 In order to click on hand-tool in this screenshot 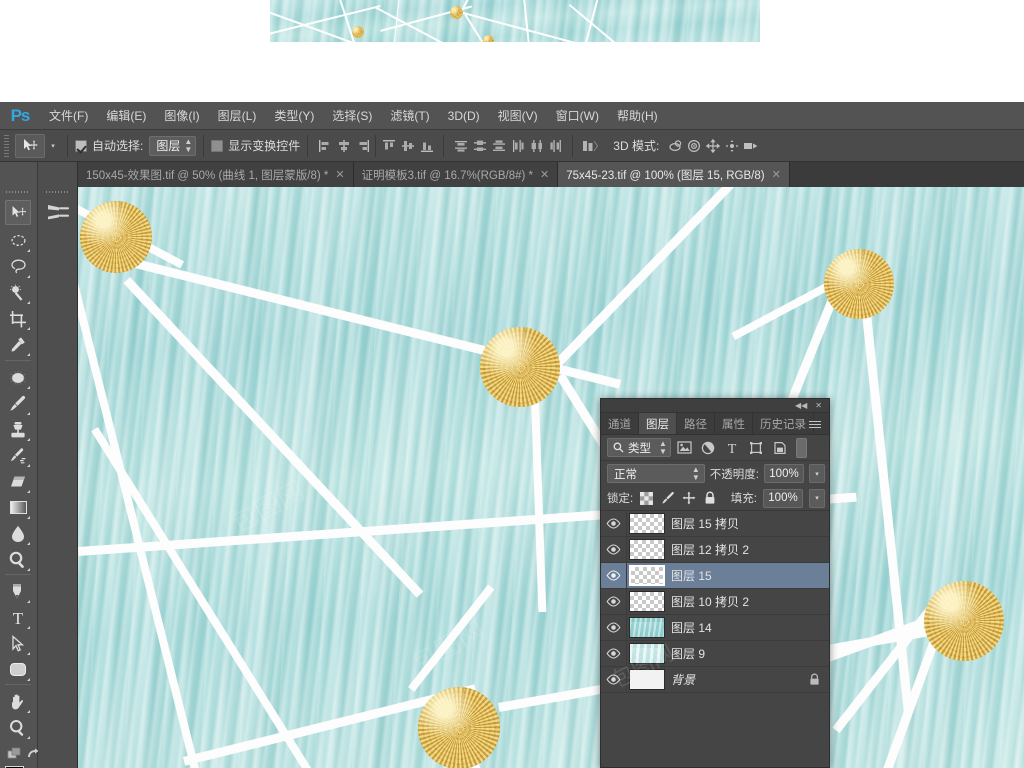, I will do `click(18, 701)`.